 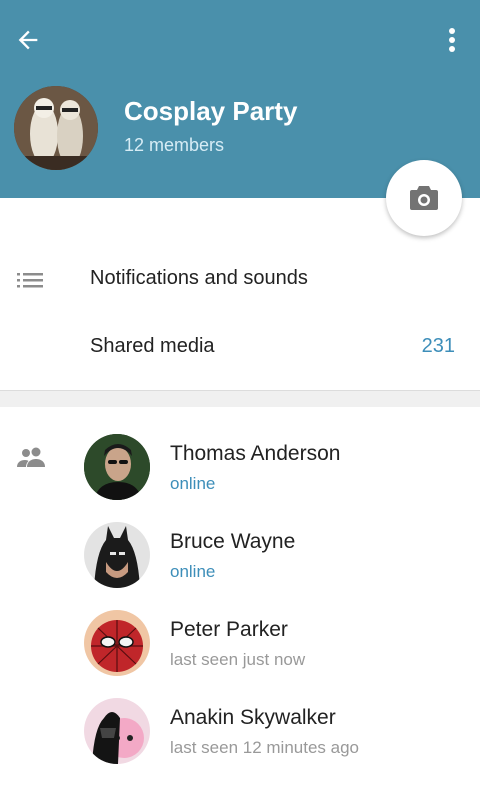 What do you see at coordinates (238, 659) in the screenshot?
I see `member-status: last seen just now` at bounding box center [238, 659].